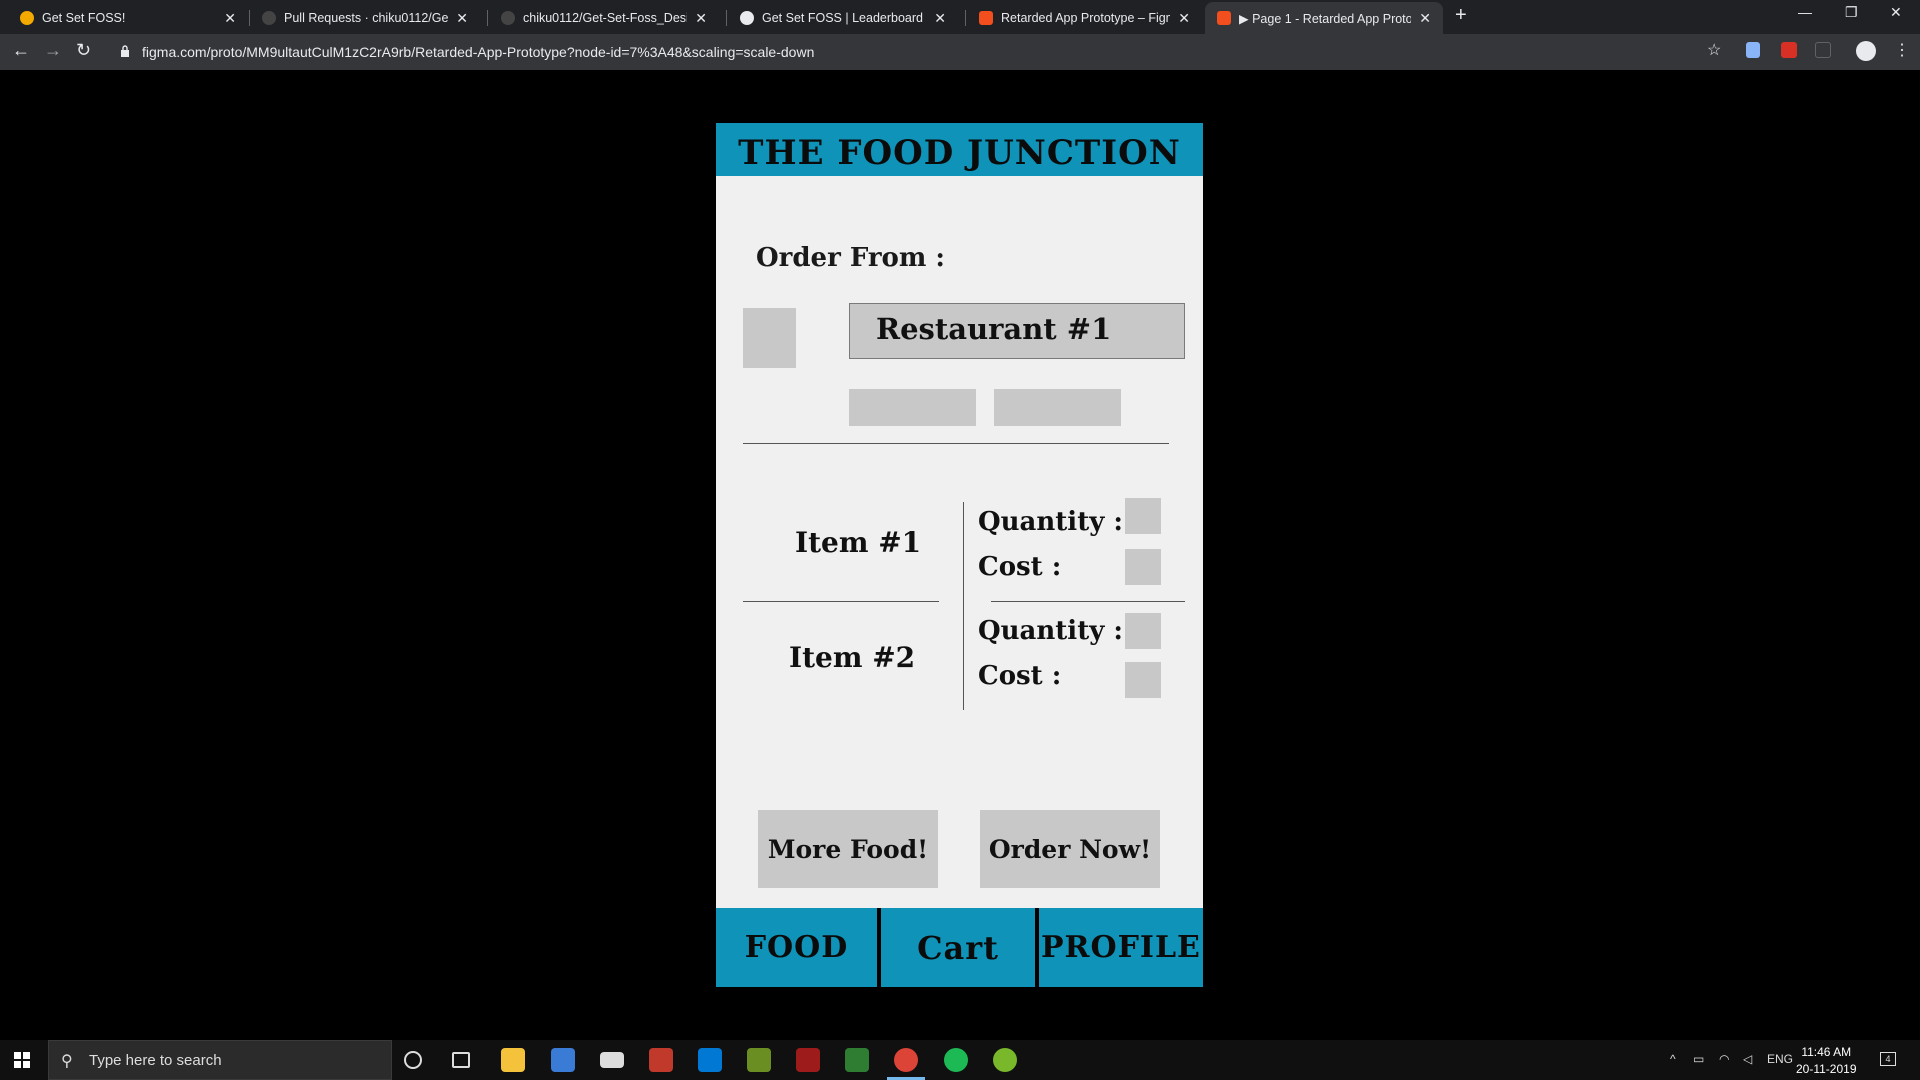 Image resolution: width=1920 pixels, height=1080 pixels. I want to click on tab-title: Pull Requests · chiku0112/Get-Se, so click(366, 18).